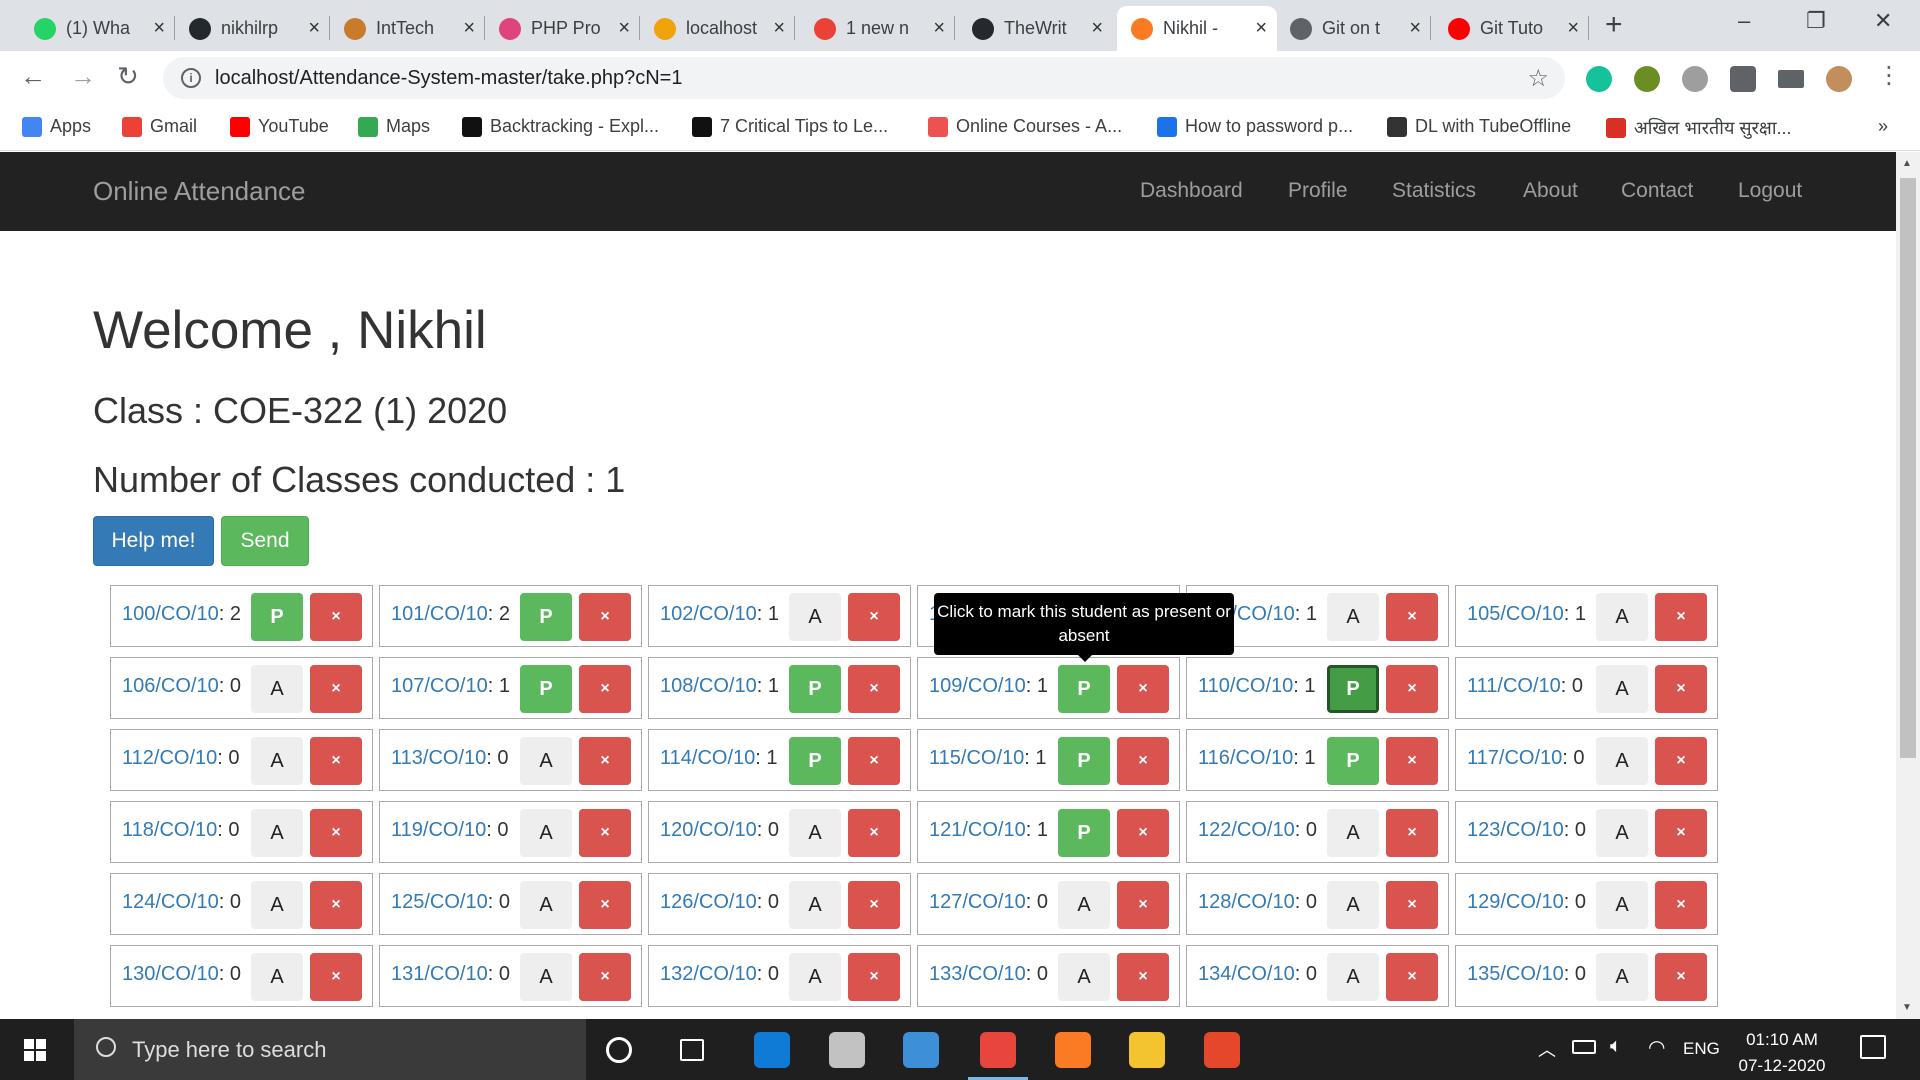 This screenshot has width=1920, height=1080. I want to click on student-roll-link: 118/CO/10: 0, so click(181, 830).